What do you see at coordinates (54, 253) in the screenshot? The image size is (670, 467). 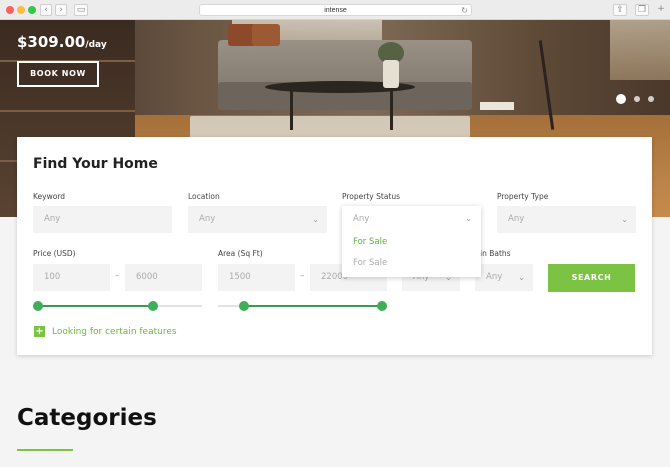 I see `price-label: Price (USD)` at bounding box center [54, 253].